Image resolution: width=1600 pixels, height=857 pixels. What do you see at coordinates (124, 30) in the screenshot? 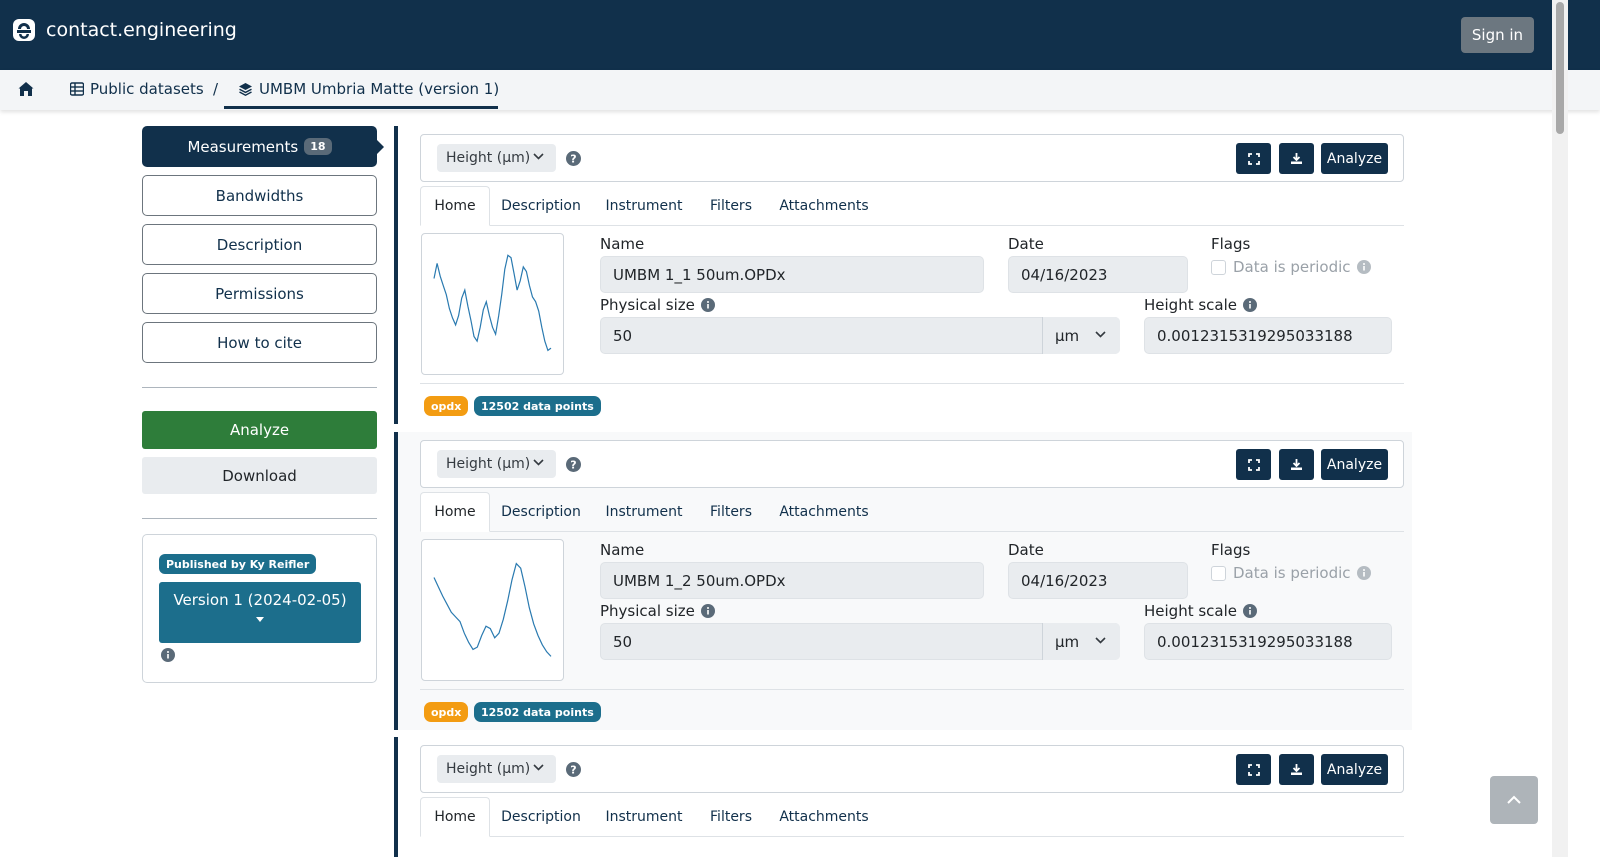
I see `brand-link: contact.engineering` at bounding box center [124, 30].